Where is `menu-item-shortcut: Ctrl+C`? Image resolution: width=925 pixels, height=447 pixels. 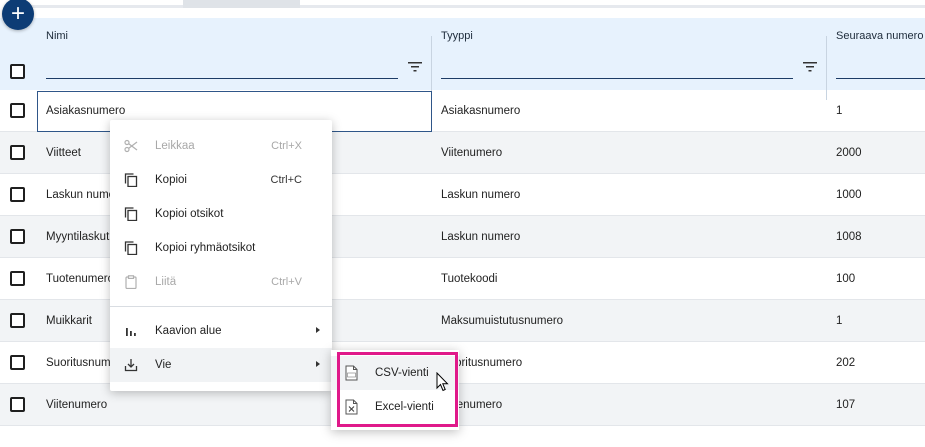 menu-item-shortcut: Ctrl+C is located at coordinates (286, 180).